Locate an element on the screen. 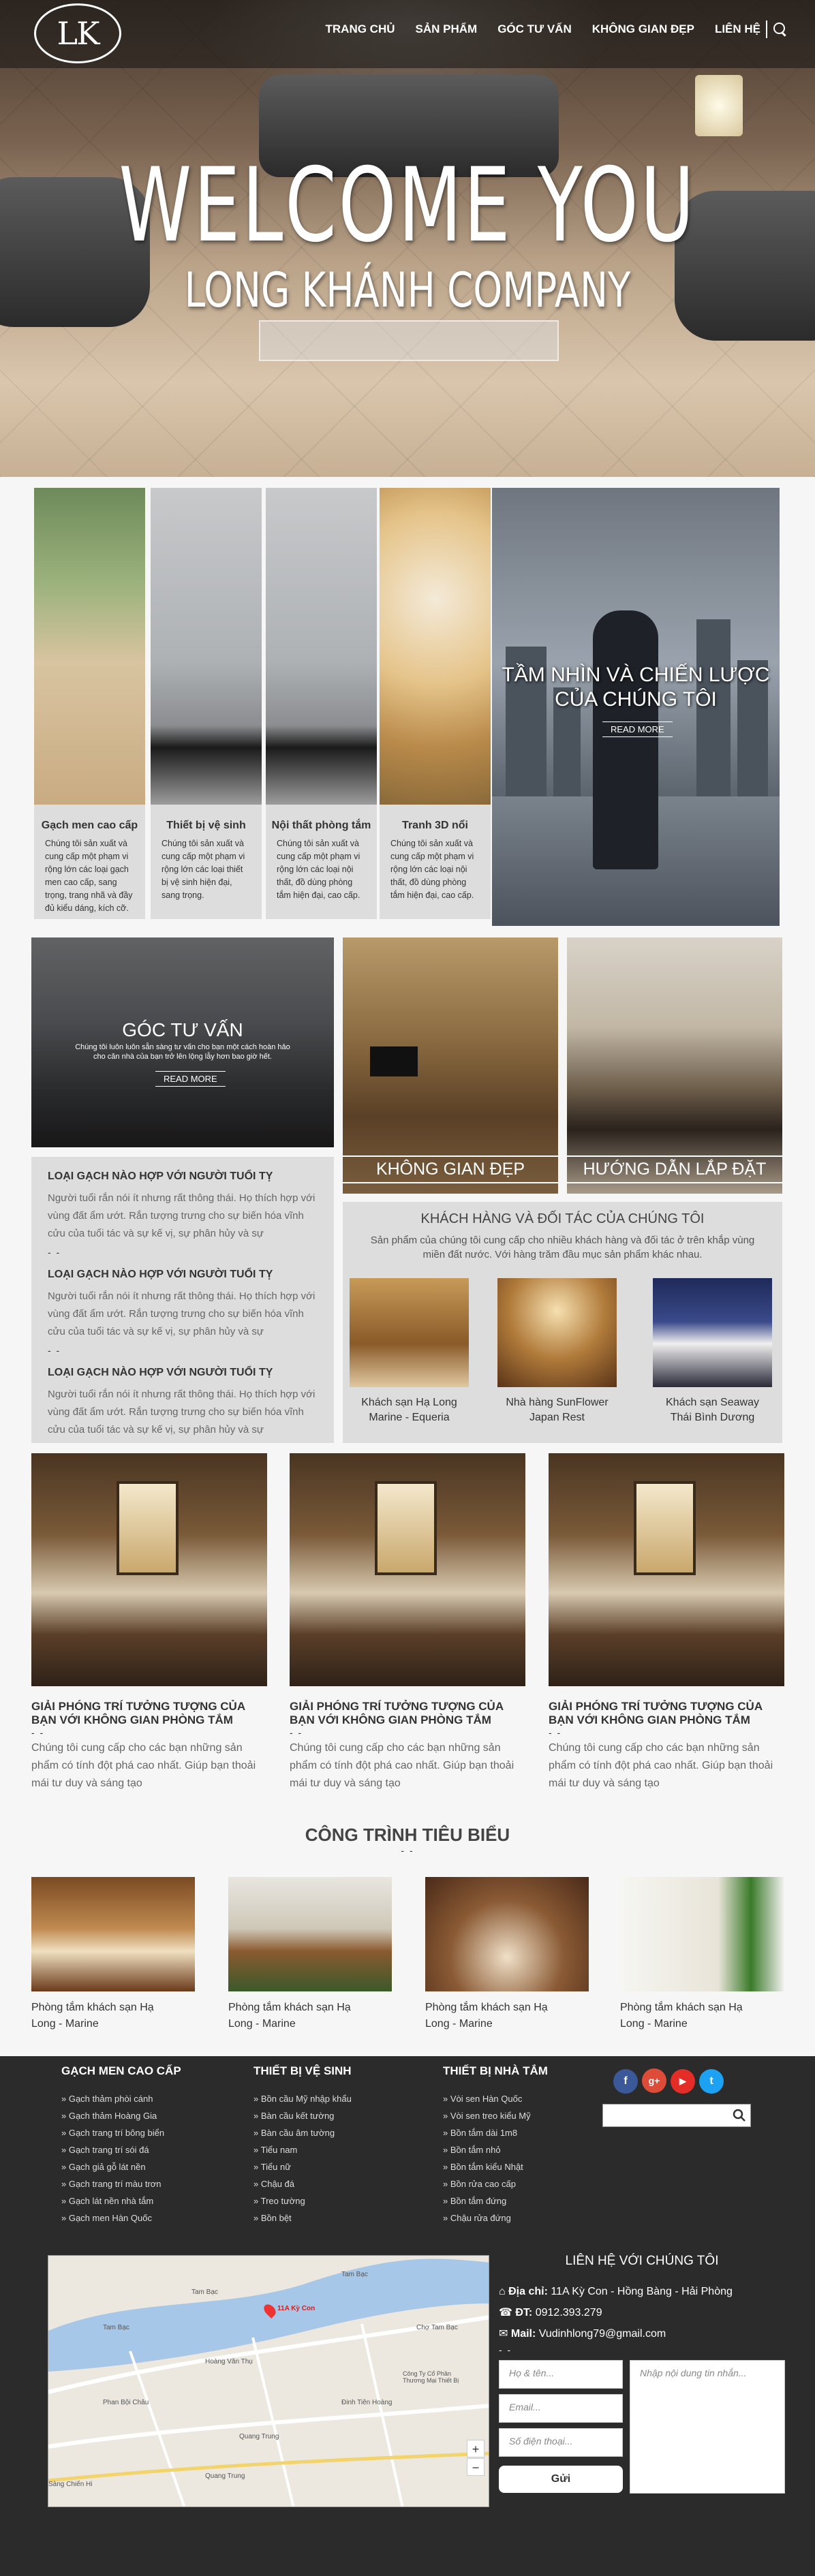 This screenshot has height=2576, width=815. map-street-label: Quang Trung is located at coordinates (259, 2436).